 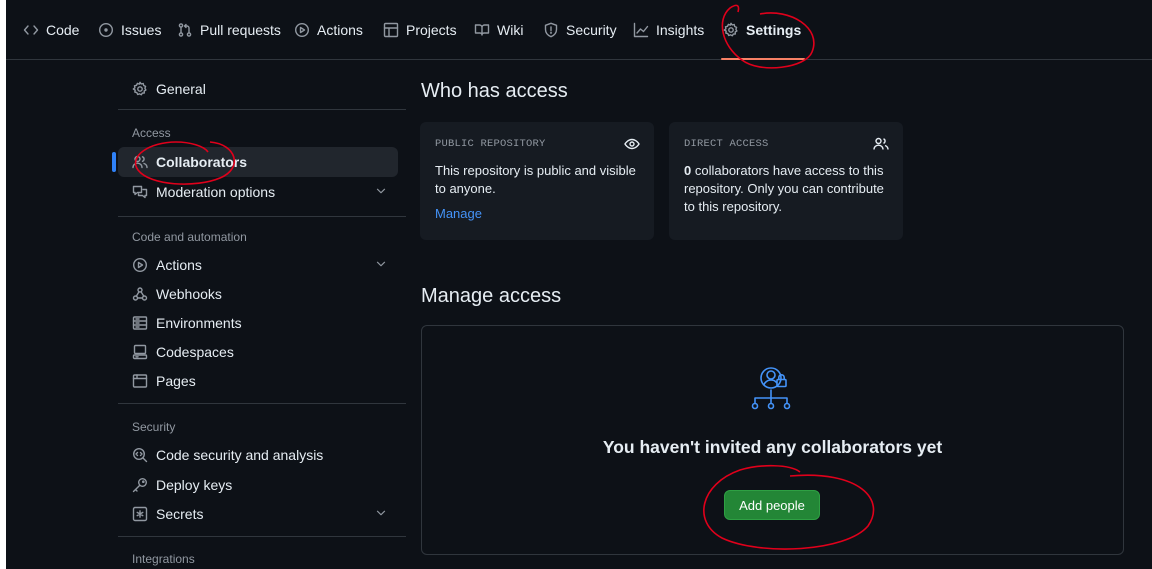 I want to click on sidebar-item-label: Pages, so click(x=176, y=381).